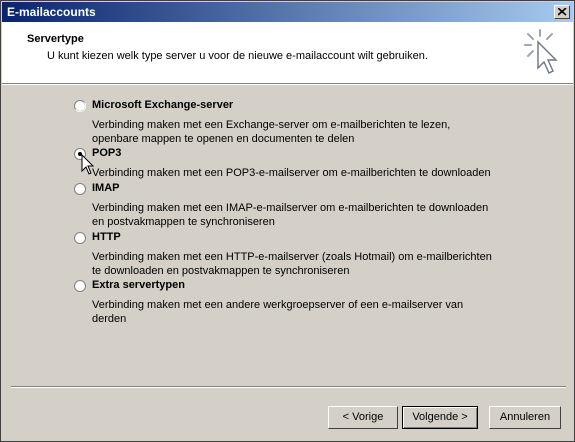 Image resolution: width=575 pixels, height=442 pixels. Describe the element at coordinates (162, 105) in the screenshot. I see `option-label: Microsoft Exchange-server` at that location.